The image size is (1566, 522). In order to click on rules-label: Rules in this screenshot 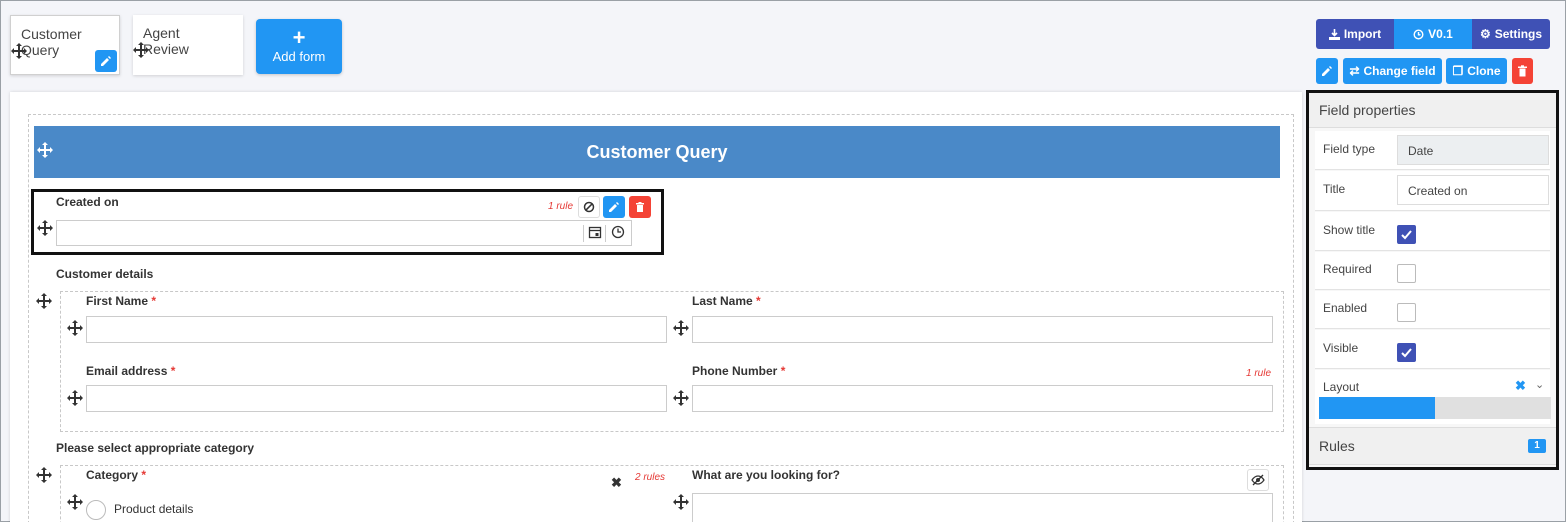, I will do `click(1337, 446)`.